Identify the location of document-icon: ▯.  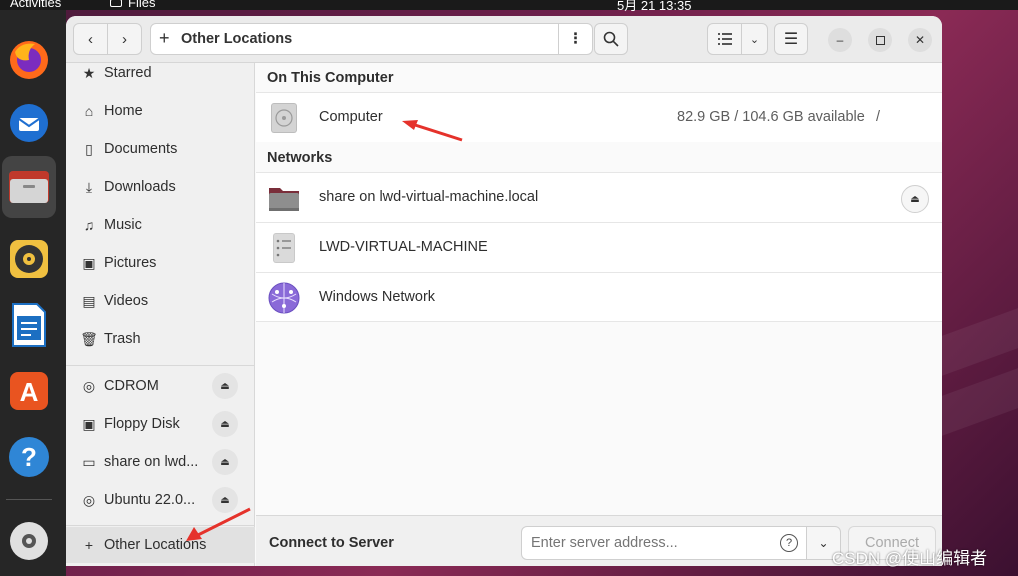
(89, 148).